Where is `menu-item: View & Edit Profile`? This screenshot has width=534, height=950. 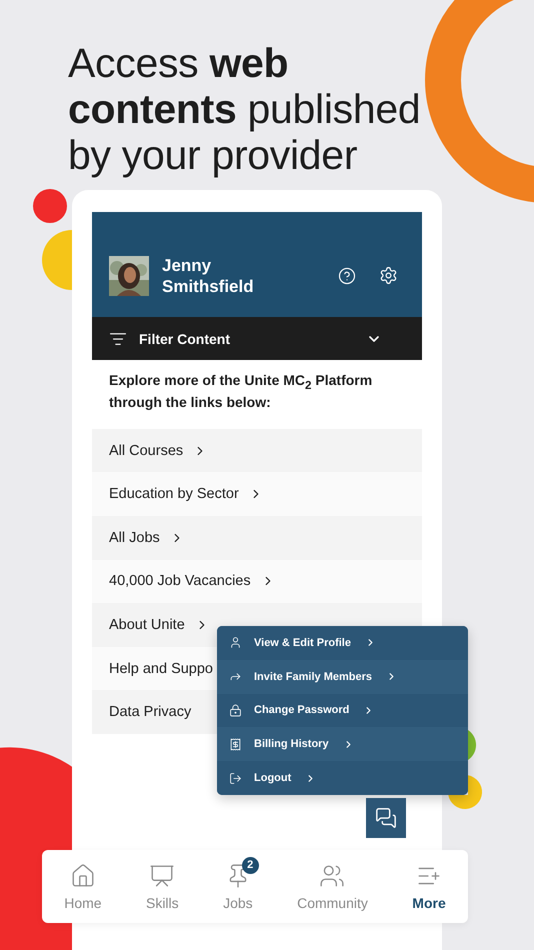 menu-item: View & Edit Profile is located at coordinates (342, 643).